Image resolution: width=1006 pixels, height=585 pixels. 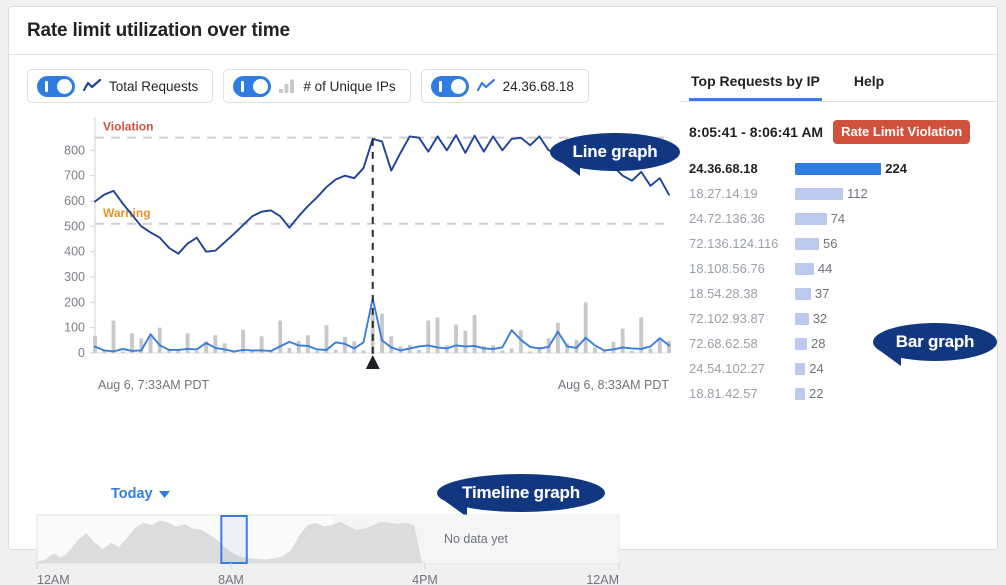 I want to click on svg-text: 0, so click(x=81, y=353).